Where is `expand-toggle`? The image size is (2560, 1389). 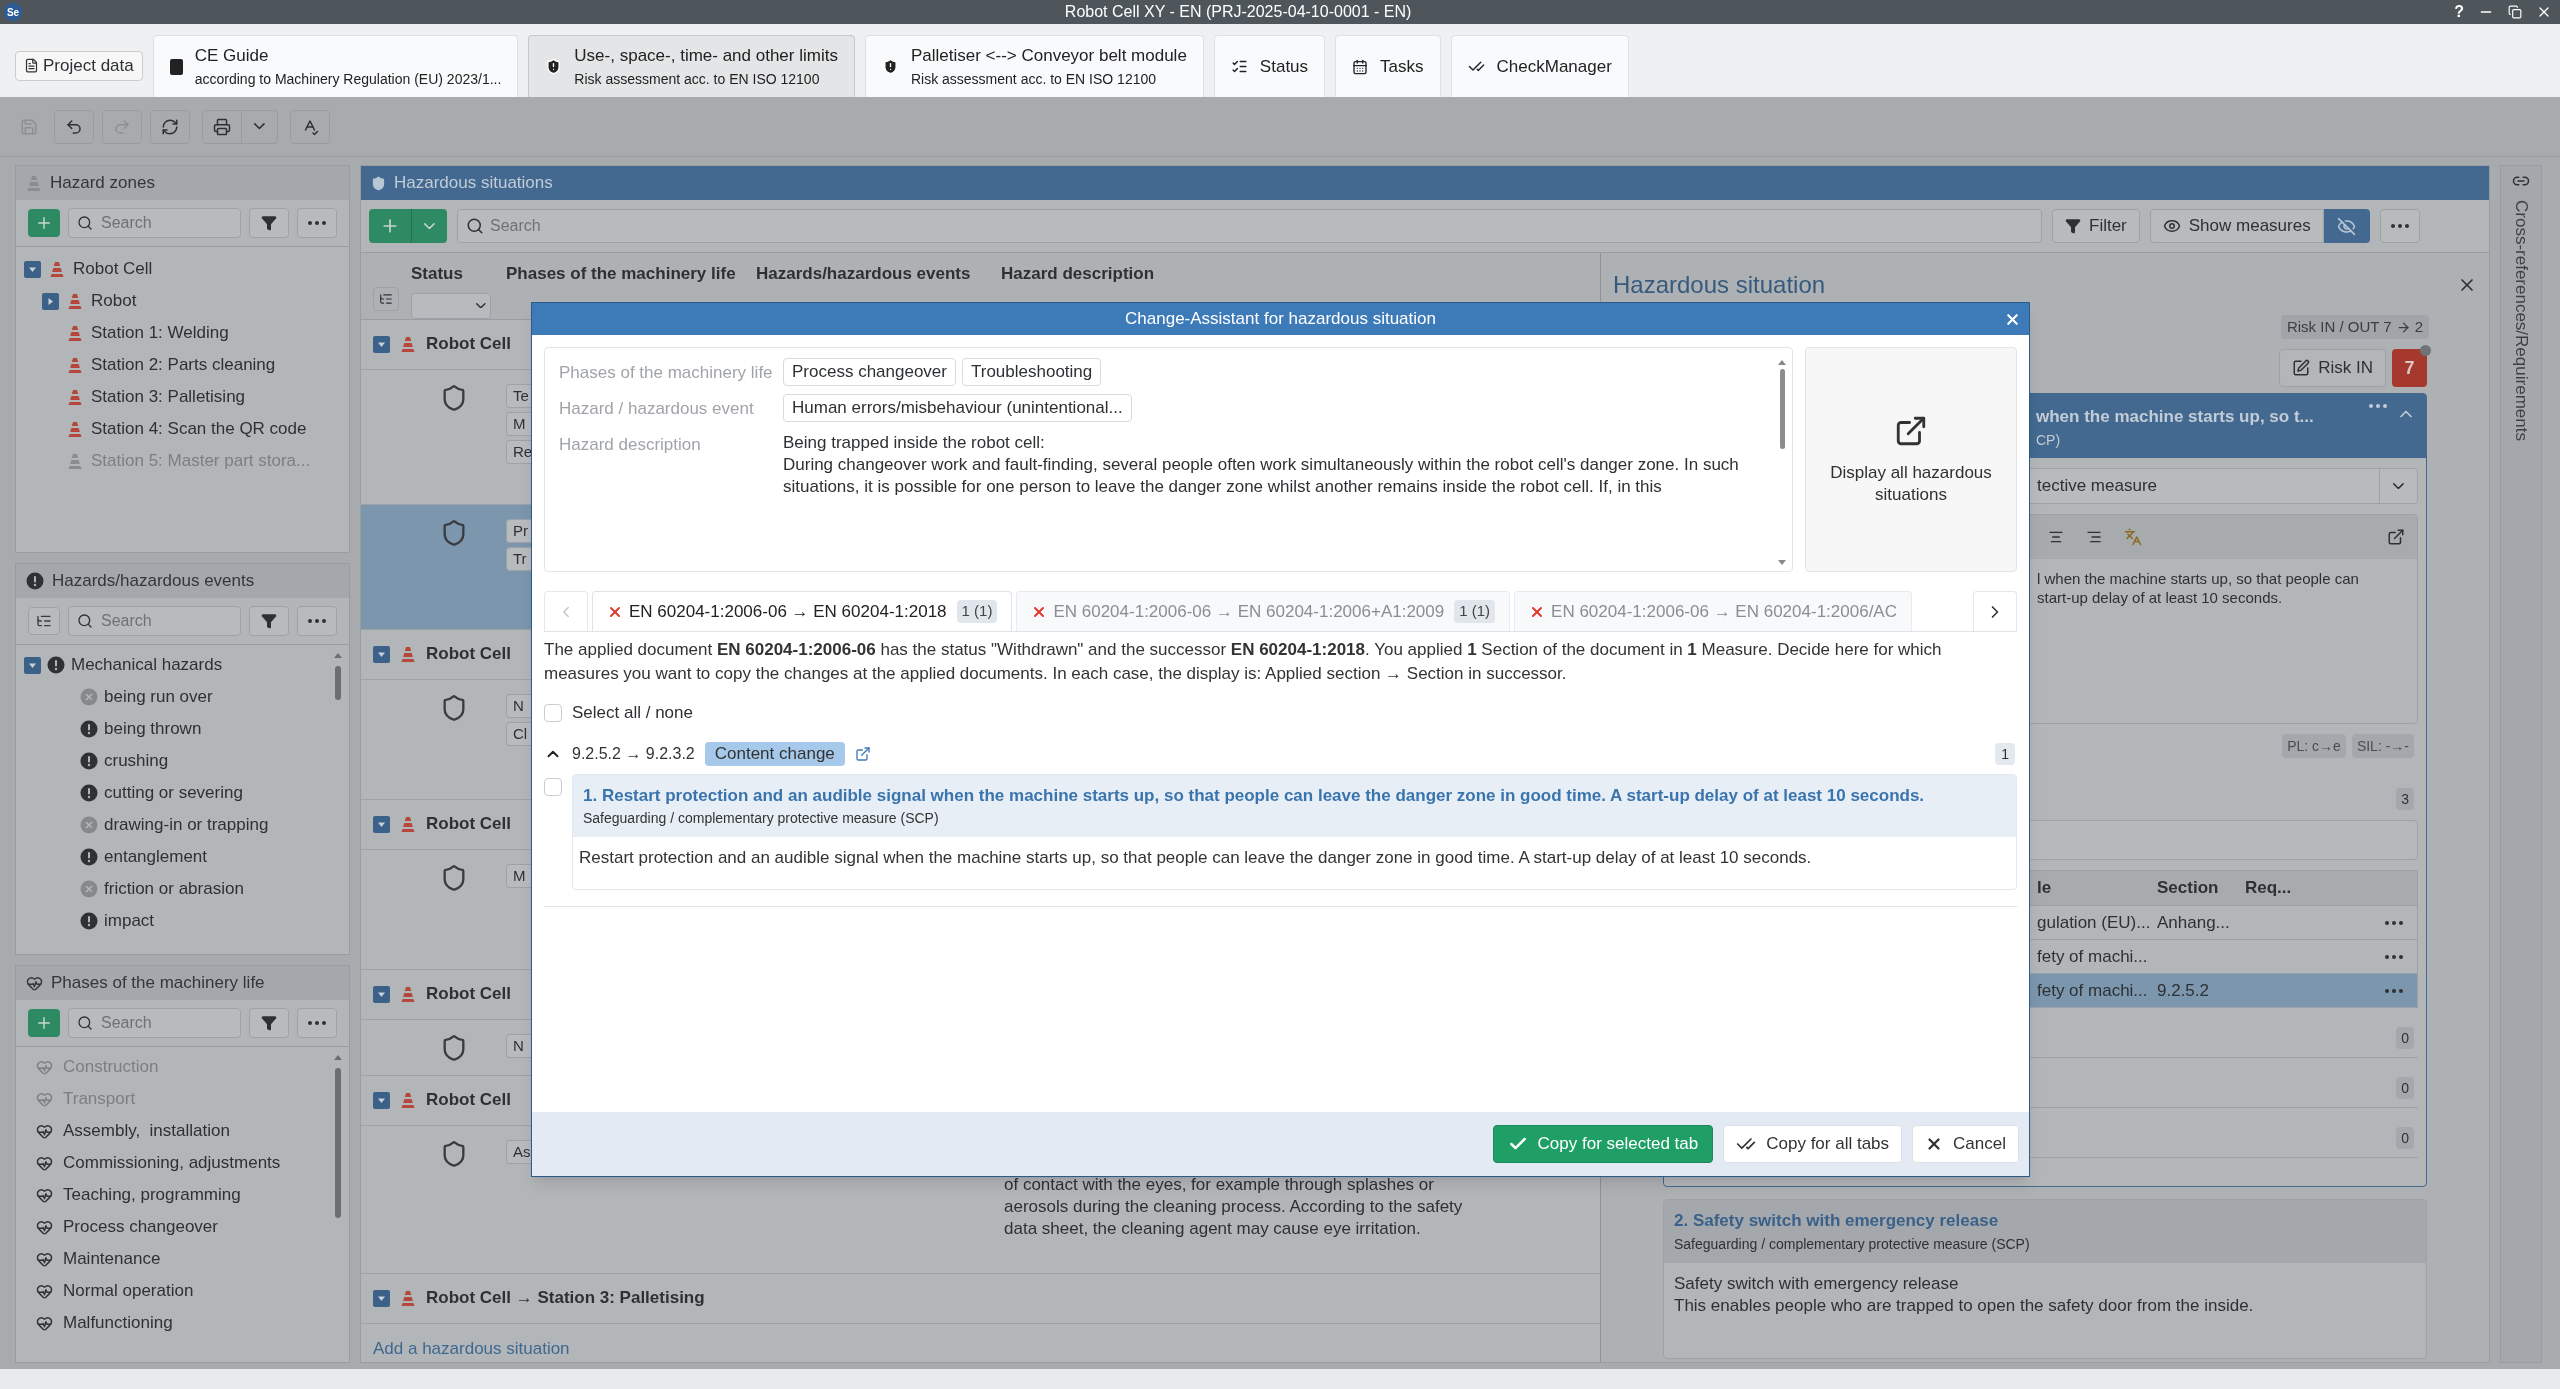 expand-toggle is located at coordinates (50, 301).